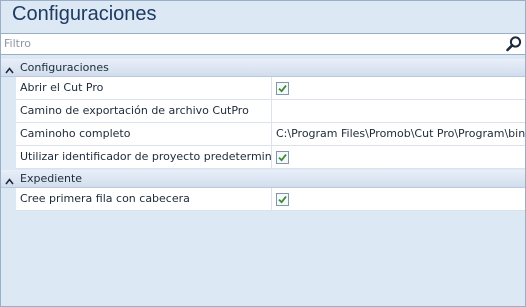  I want to click on search-icon, so click(514, 44).